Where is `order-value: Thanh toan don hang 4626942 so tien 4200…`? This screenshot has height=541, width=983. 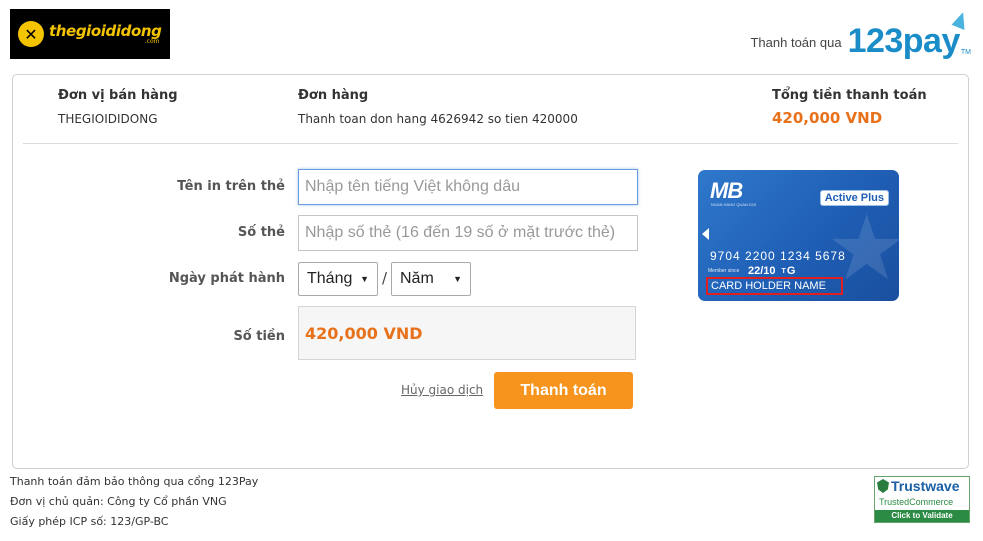
order-value: Thanh toan don hang 4626942 so tien 4200… is located at coordinates (438, 119).